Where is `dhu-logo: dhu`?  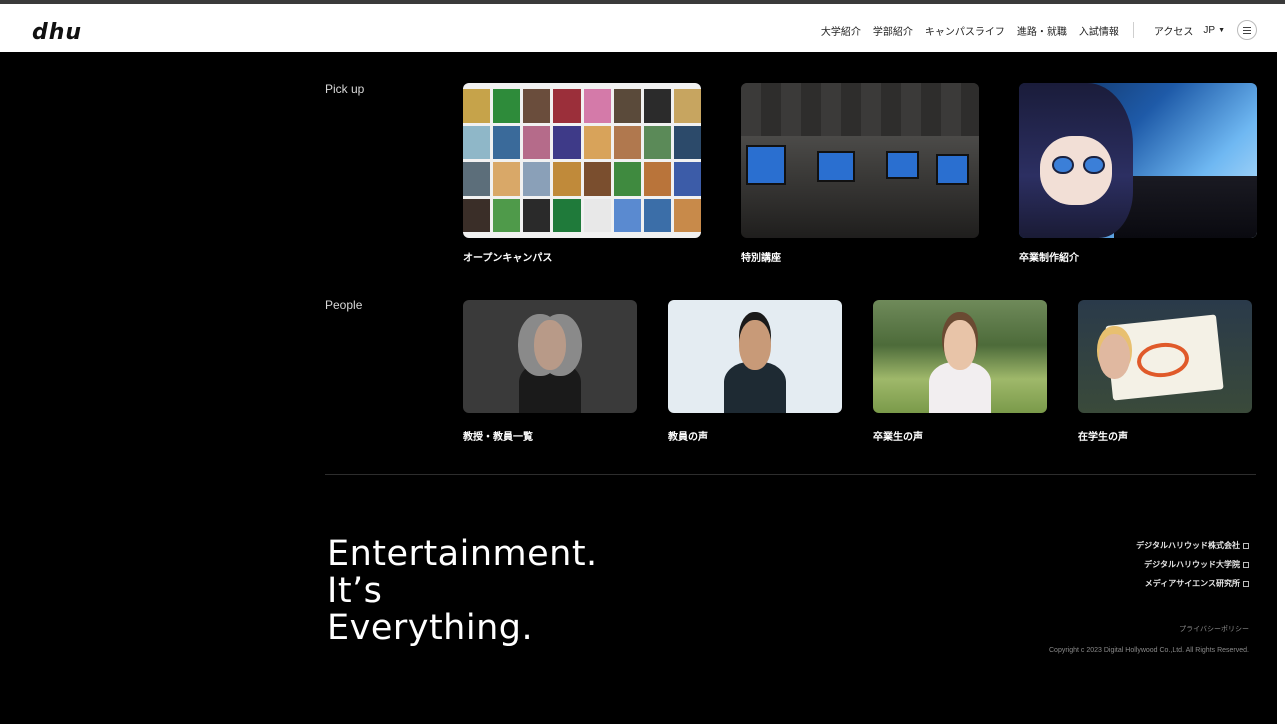
dhu-logo: dhu is located at coordinates (57, 32).